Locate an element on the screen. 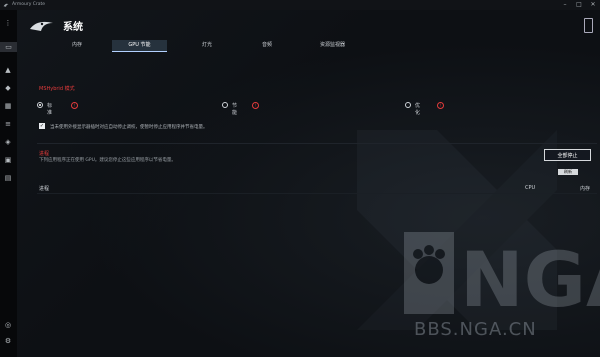  tab-lighting: 灯光 is located at coordinates (207, 45).